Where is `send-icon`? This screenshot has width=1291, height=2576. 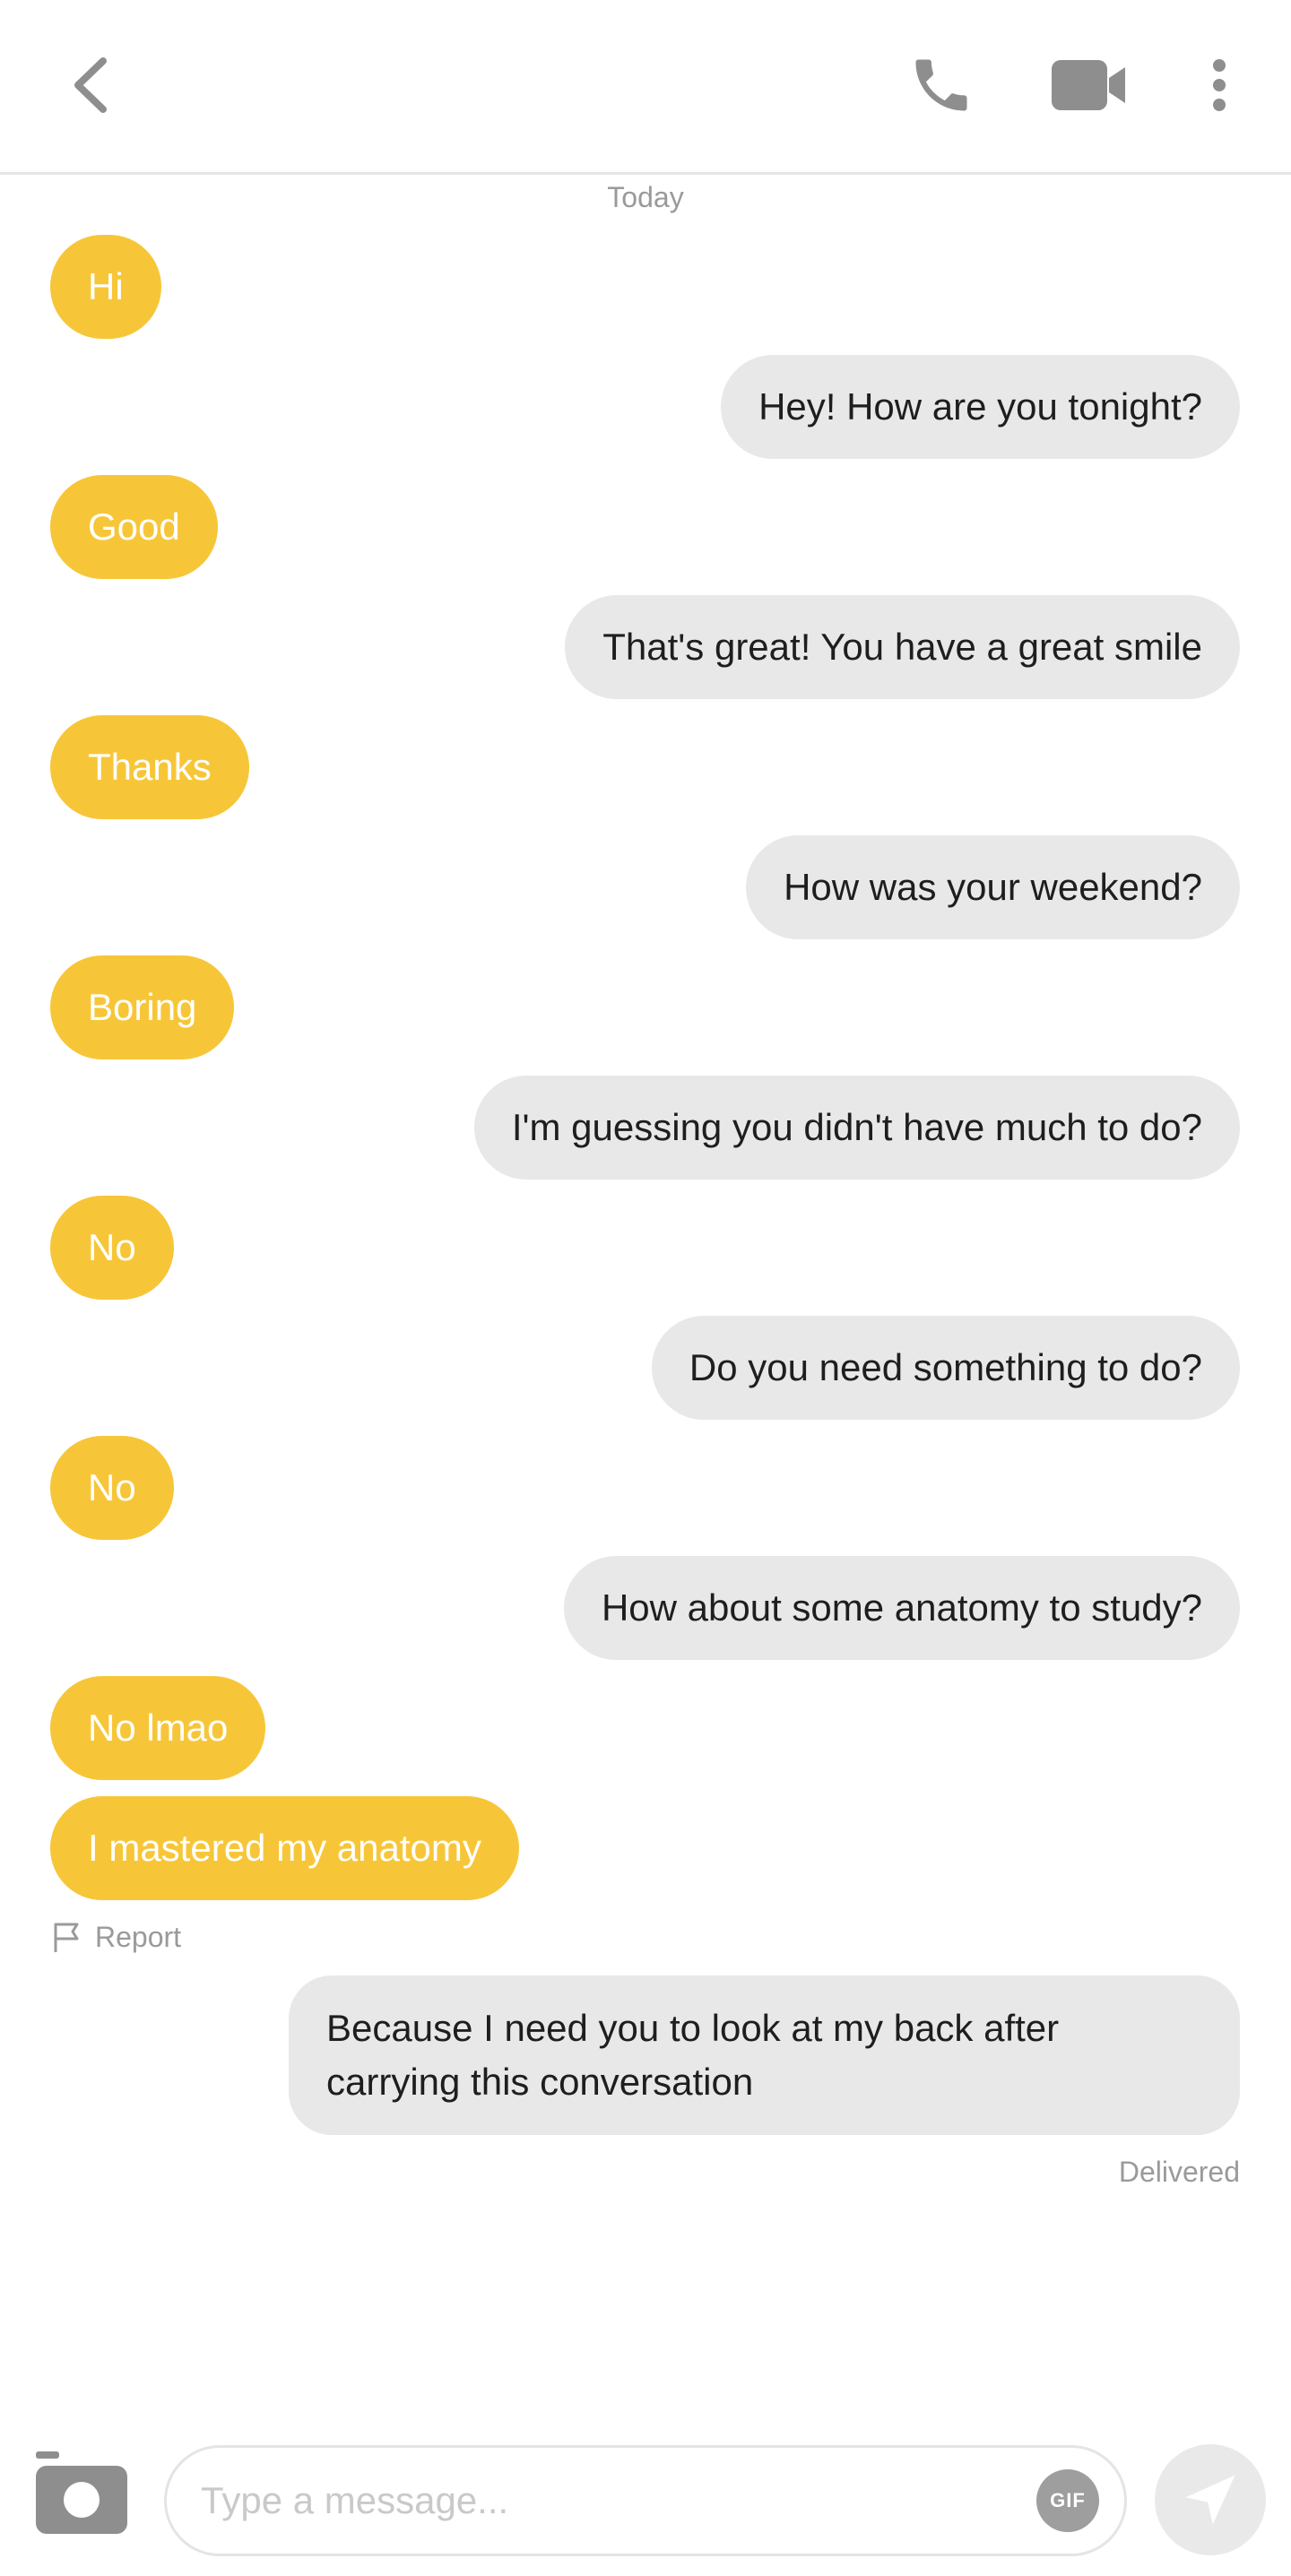 send-icon is located at coordinates (1210, 2500).